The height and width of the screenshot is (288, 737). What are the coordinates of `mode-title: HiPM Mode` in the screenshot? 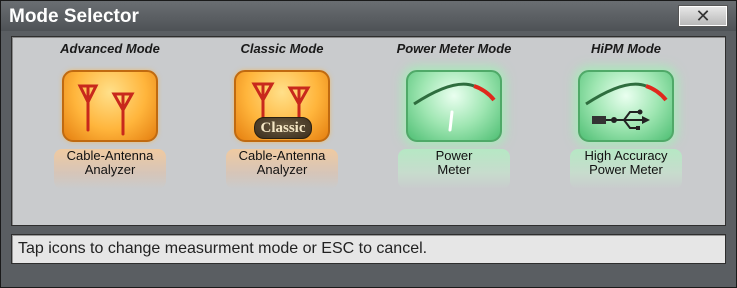 It's located at (626, 48).